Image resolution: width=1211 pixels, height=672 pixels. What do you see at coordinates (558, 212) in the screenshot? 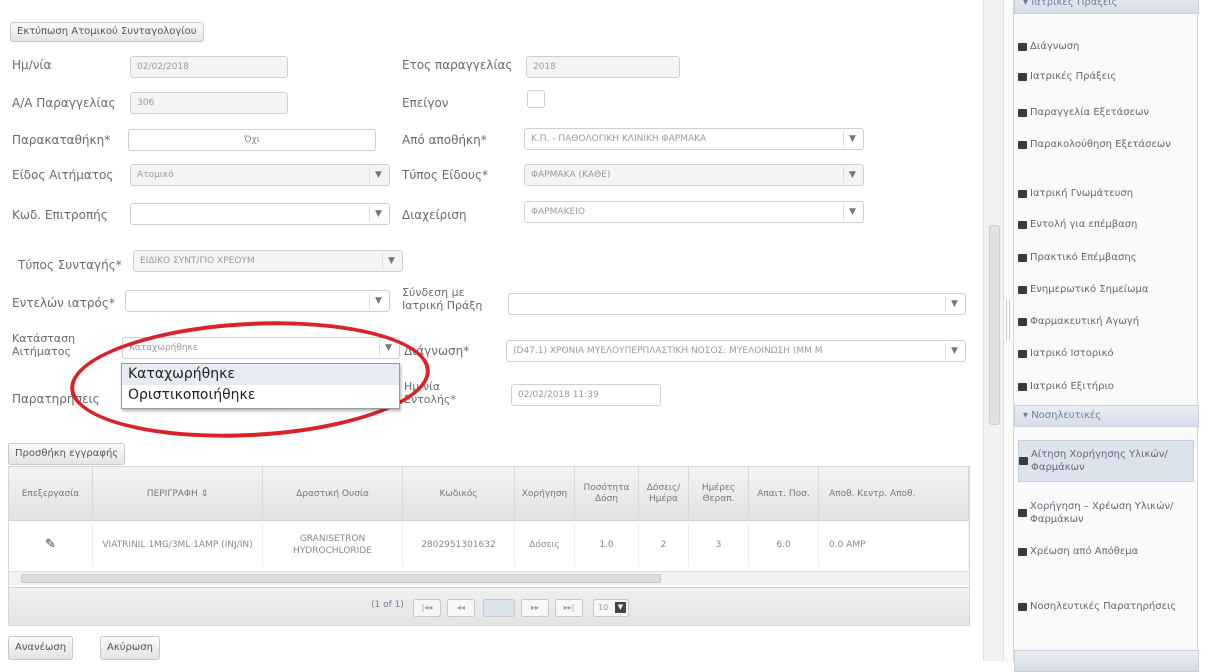
I see `management-value: ΦΑΡΜΑΚΕΙΟ` at bounding box center [558, 212].